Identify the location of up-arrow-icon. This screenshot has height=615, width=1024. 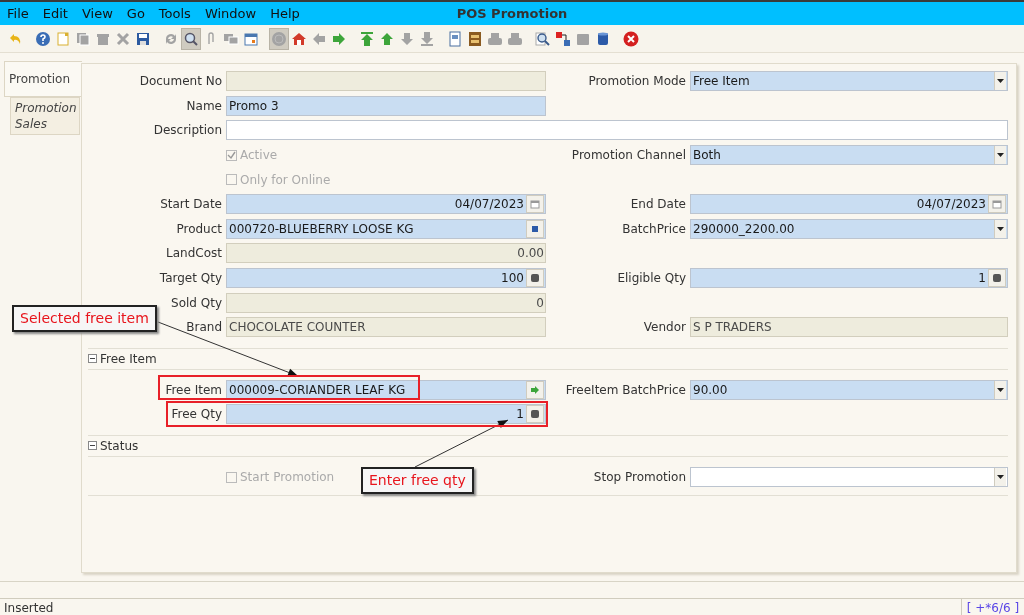
(387, 38).